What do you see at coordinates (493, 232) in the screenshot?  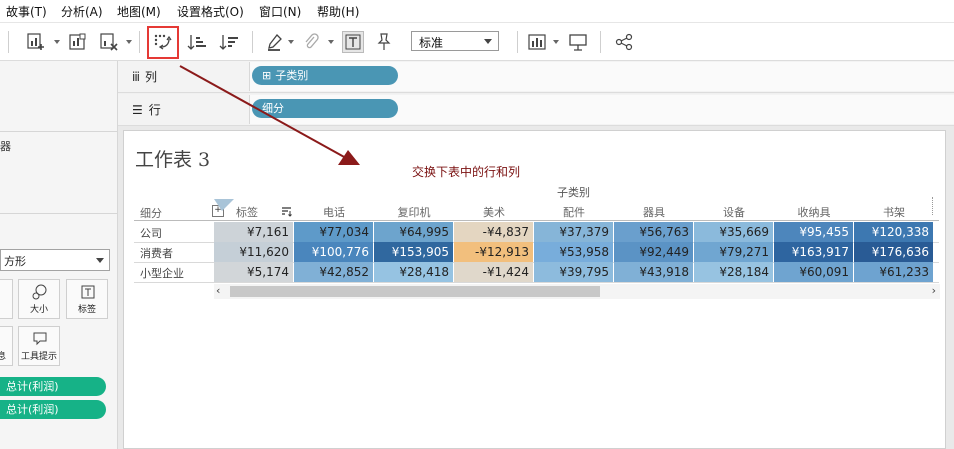 I see `table-cell: -¥4,837` at bounding box center [493, 232].